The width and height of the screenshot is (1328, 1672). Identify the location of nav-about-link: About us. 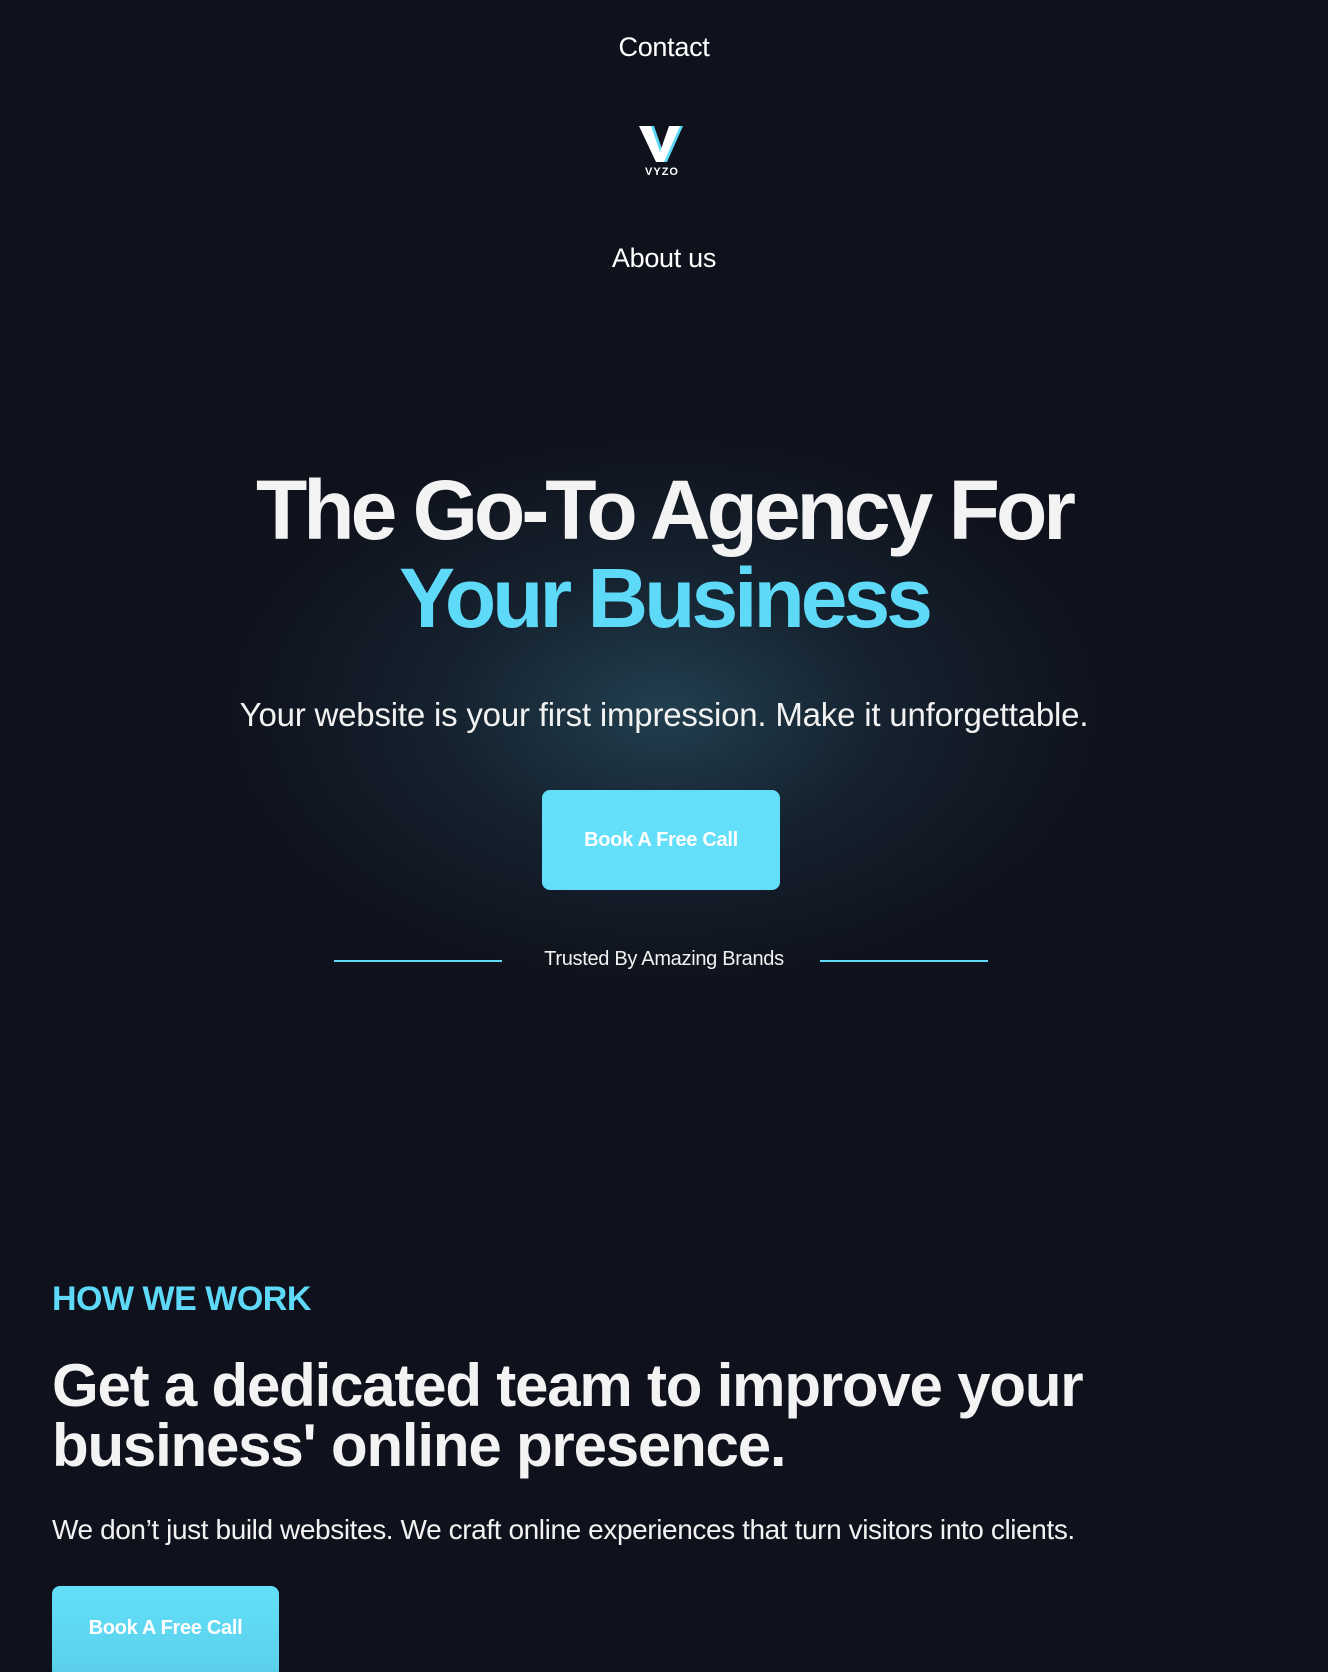
(664, 258).